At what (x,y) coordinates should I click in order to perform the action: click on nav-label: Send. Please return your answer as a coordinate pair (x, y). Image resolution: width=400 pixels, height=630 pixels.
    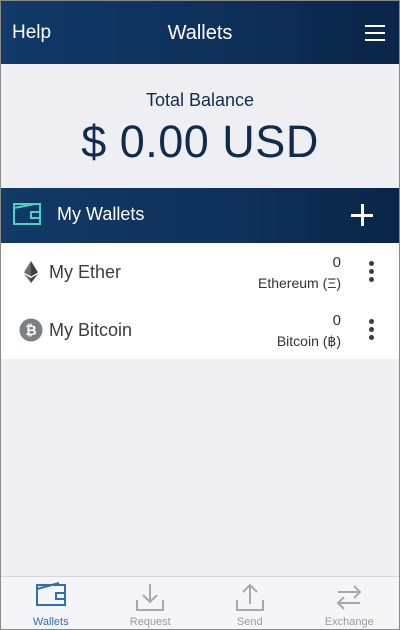
    Looking at the image, I should click on (249, 622).